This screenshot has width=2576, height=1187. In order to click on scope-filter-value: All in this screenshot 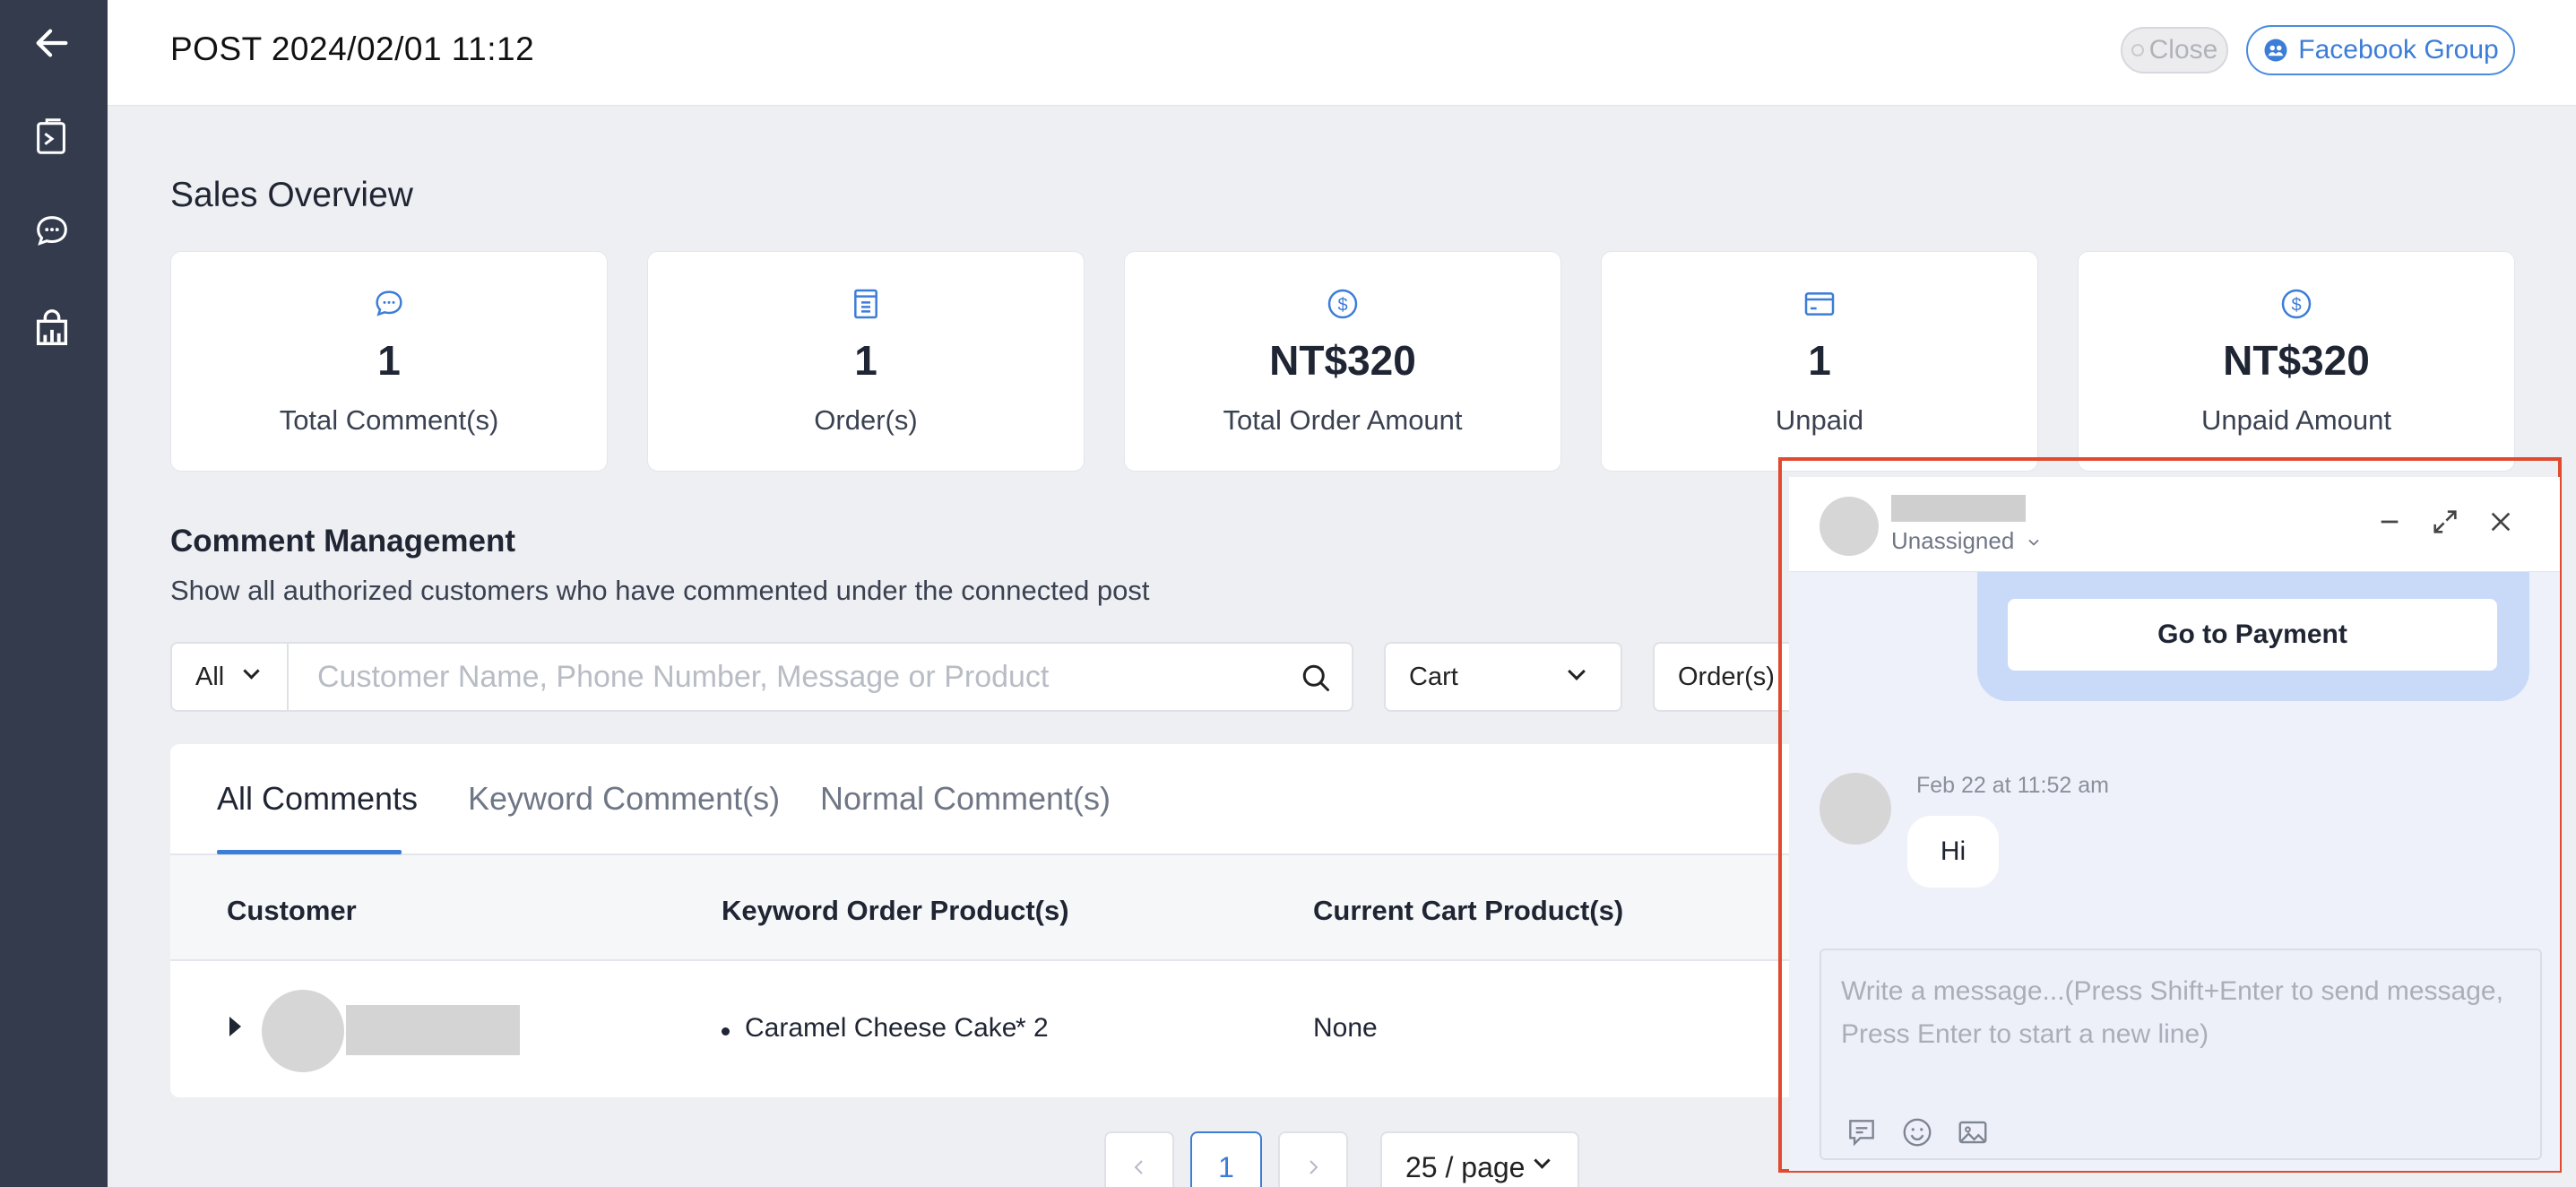, I will do `click(210, 676)`.